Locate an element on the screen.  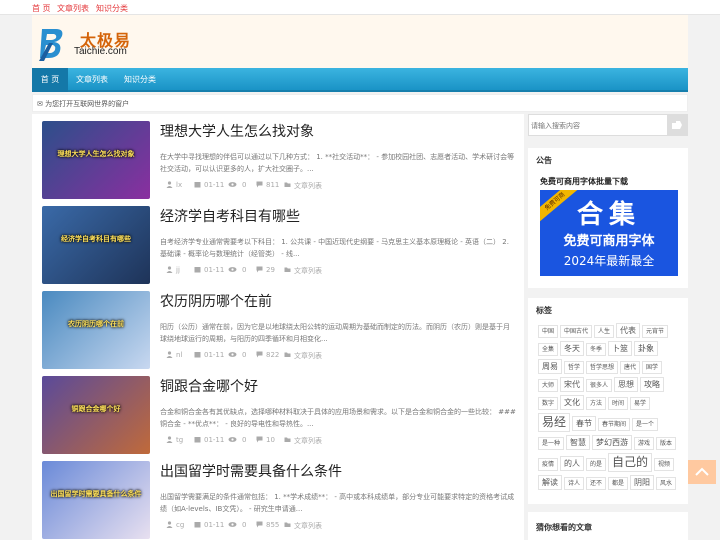
tag-link: 诗人 is located at coordinates (574, 483).